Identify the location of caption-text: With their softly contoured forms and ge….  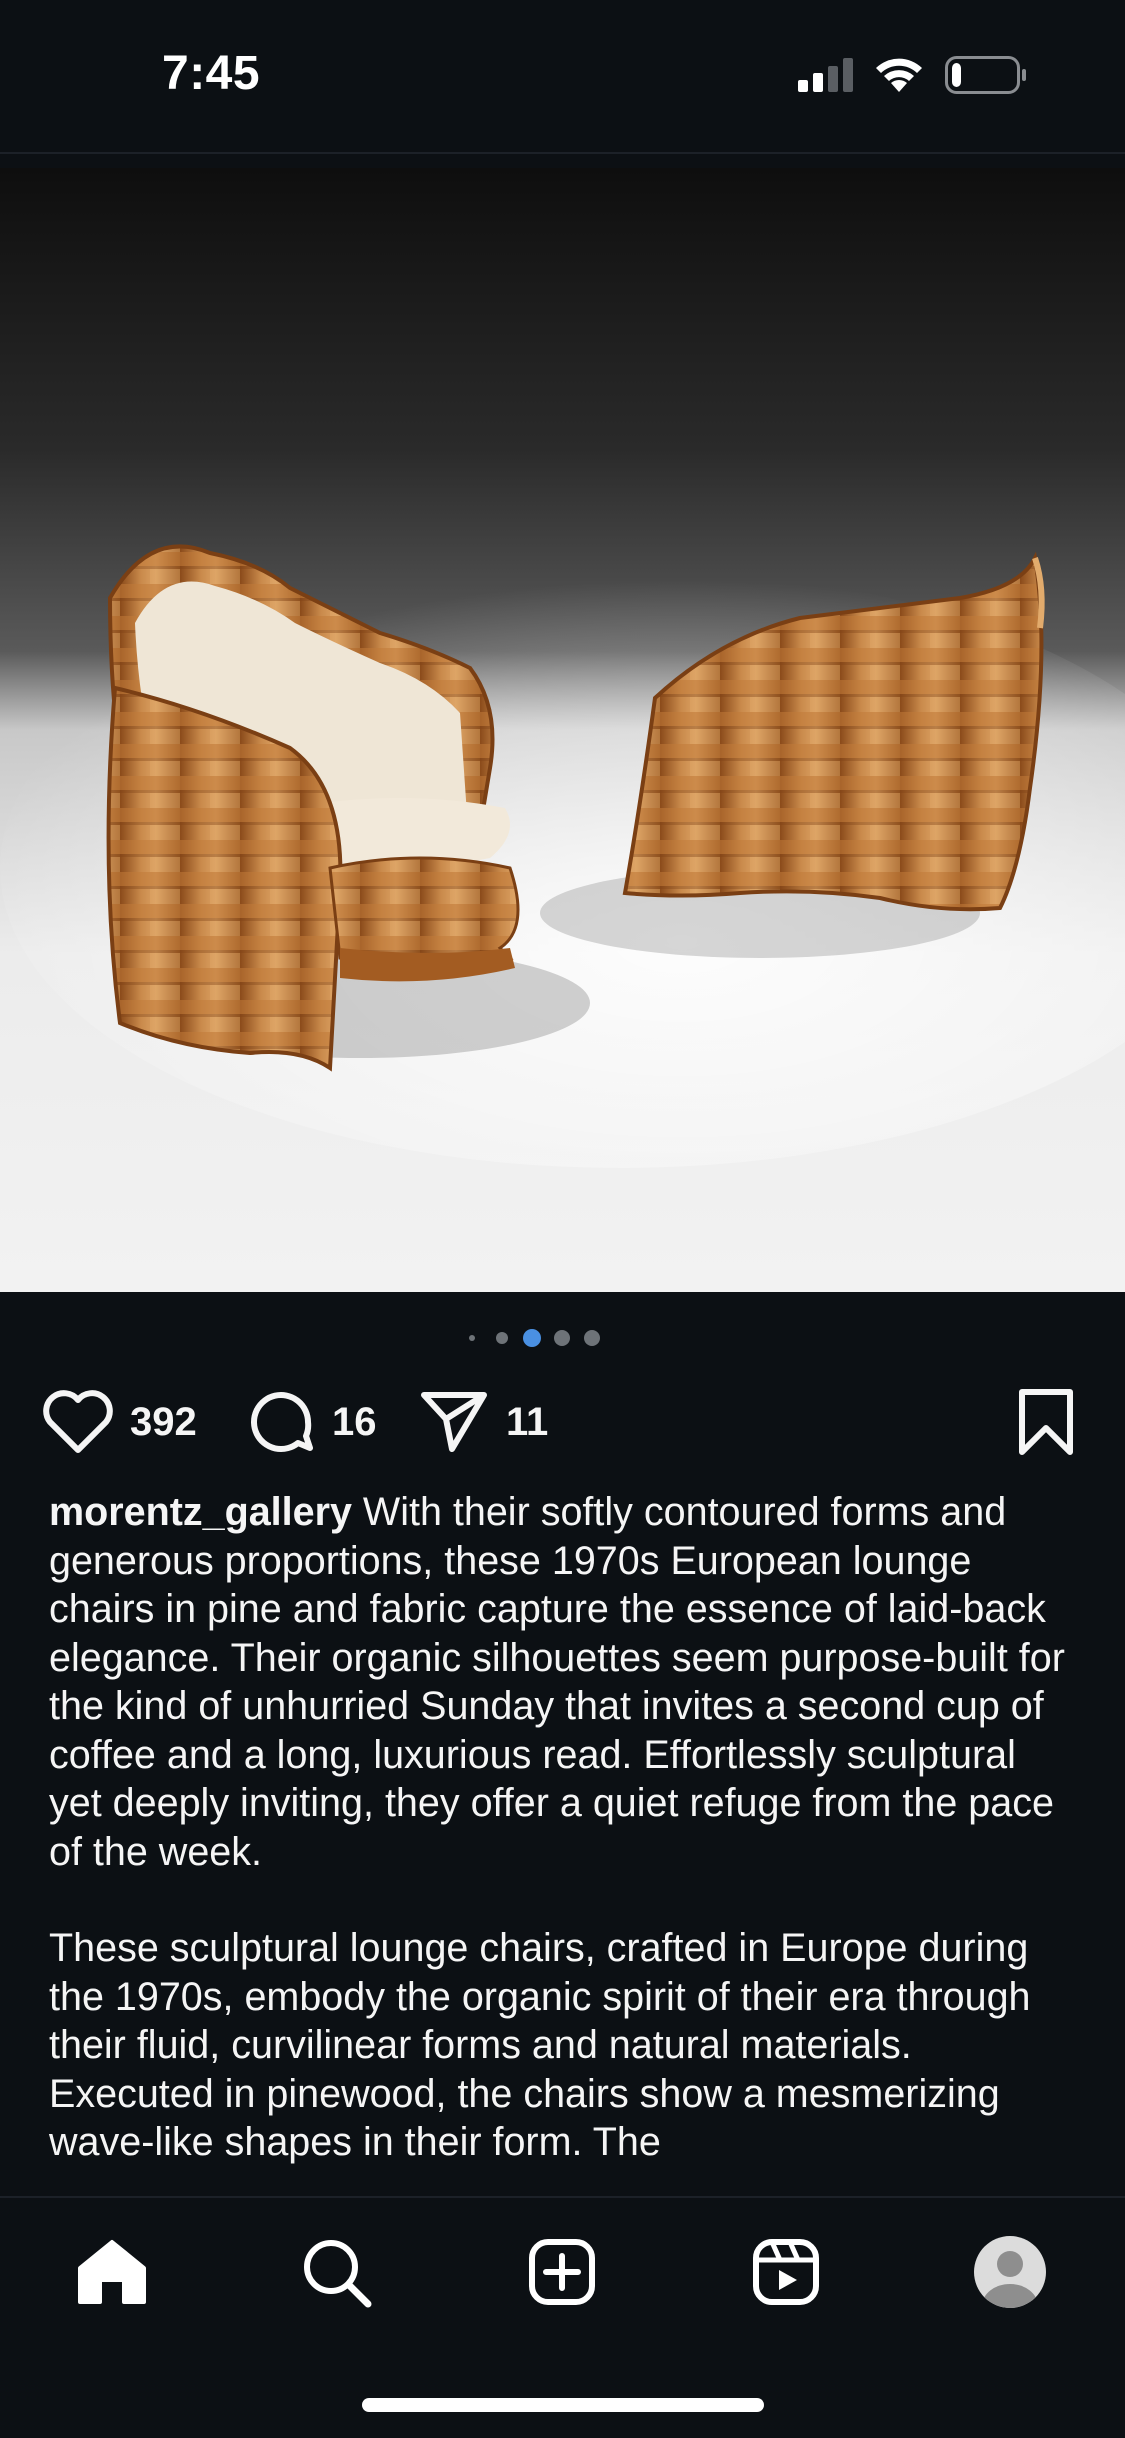
(557, 1682).